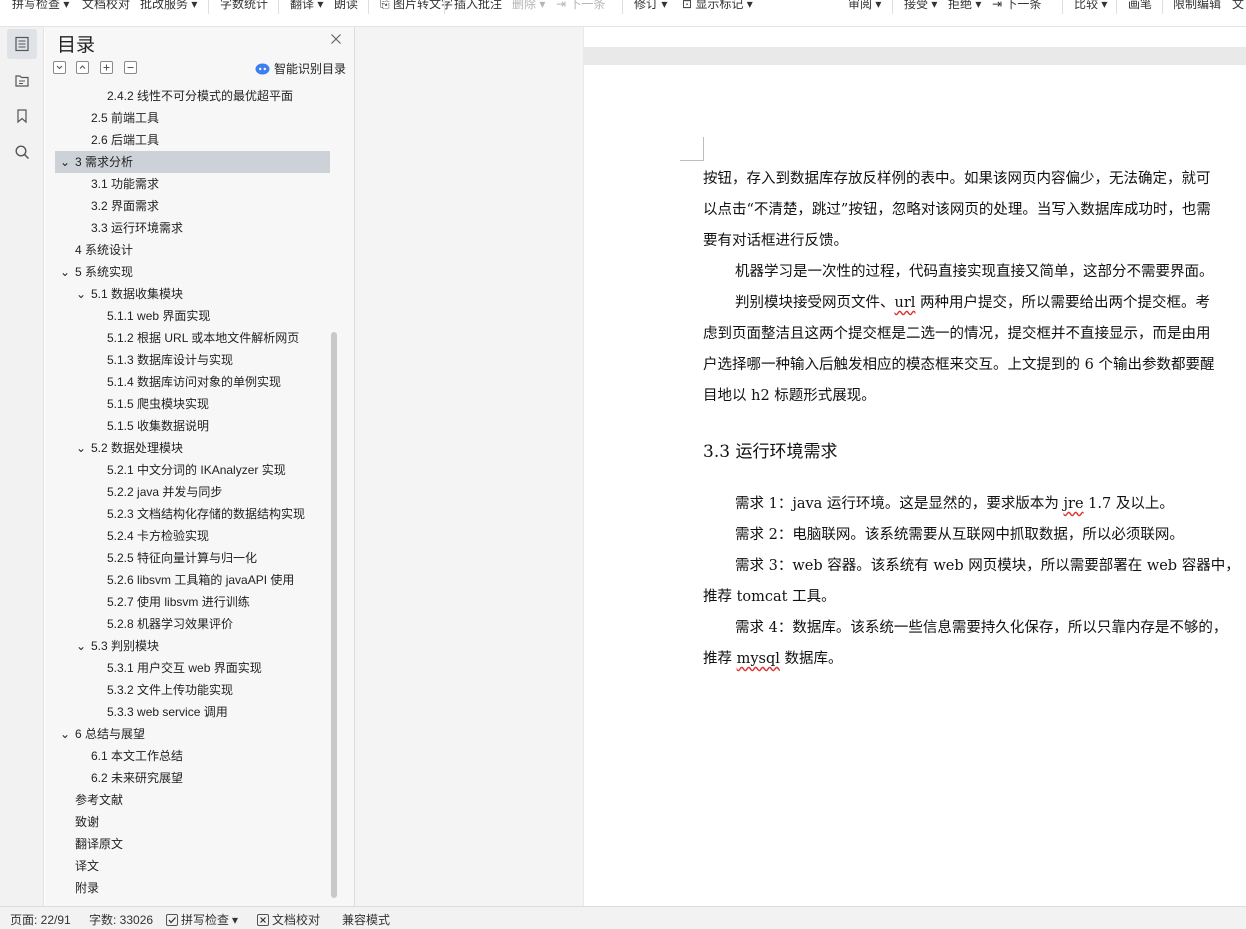  I want to click on toc-item: 5.1.5 爬虫模块实现, so click(192, 404).